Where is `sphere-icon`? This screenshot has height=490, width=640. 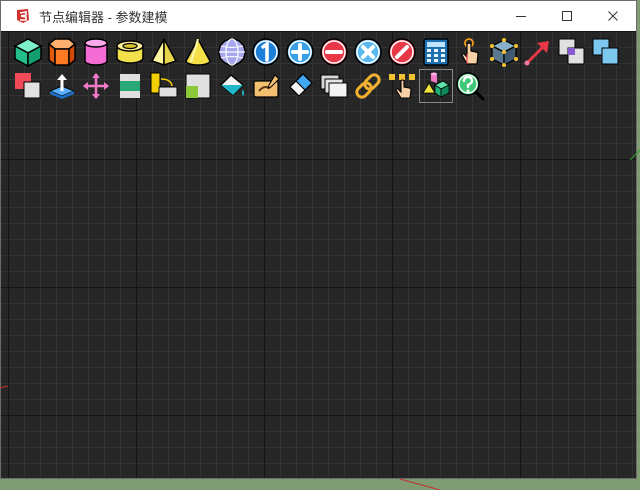
sphere-icon is located at coordinates (232, 52).